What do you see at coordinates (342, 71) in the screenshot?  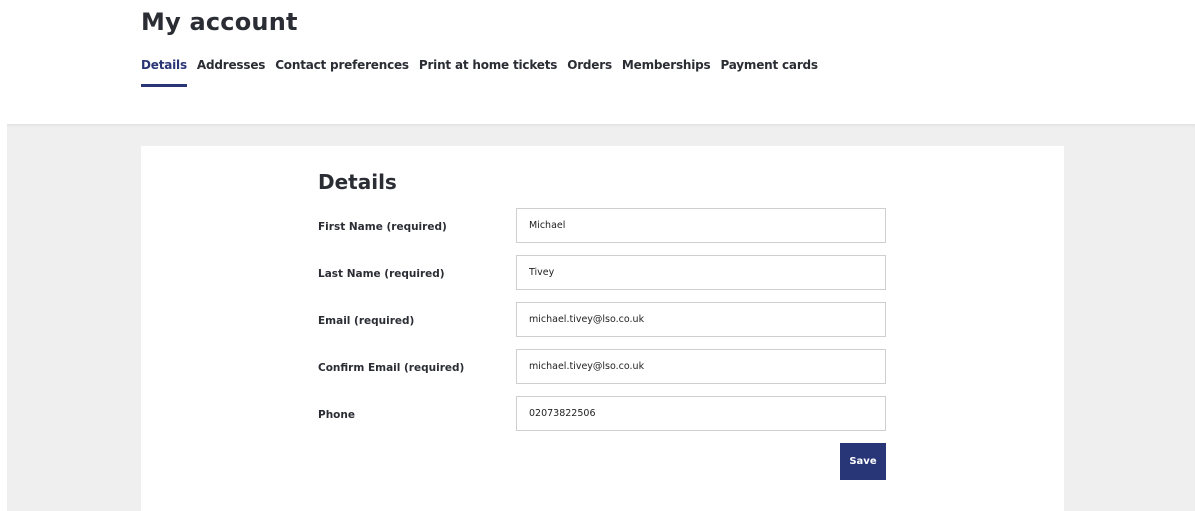 I see `tab-contact-preferences: Contact preferences` at bounding box center [342, 71].